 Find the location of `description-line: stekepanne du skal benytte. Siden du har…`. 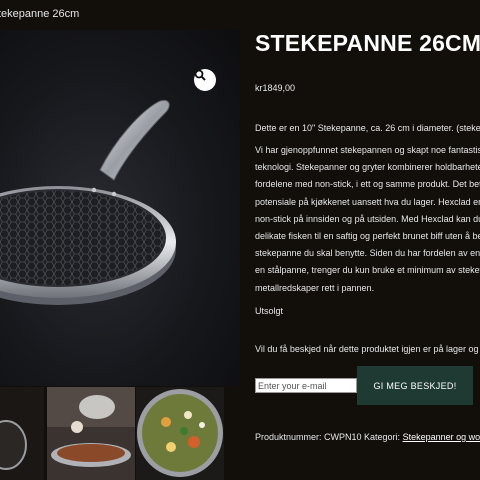

description-line: stekepanne du skal benytte. Siden du har… is located at coordinates (367, 253).